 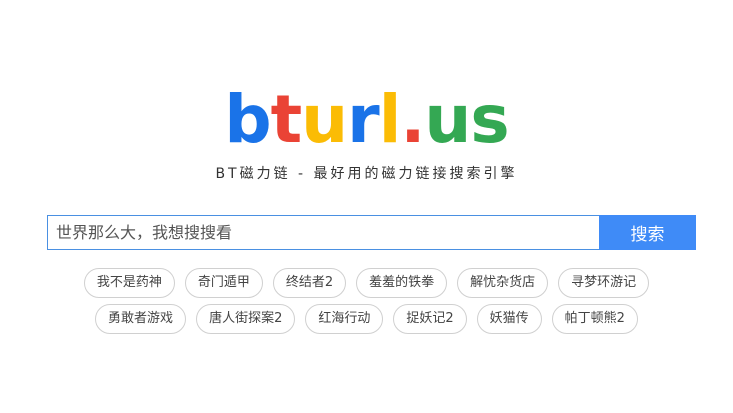 What do you see at coordinates (366, 174) in the screenshot?
I see `site-tagline: BT磁力链 - 最好用的磁力链接搜索引擎` at bounding box center [366, 174].